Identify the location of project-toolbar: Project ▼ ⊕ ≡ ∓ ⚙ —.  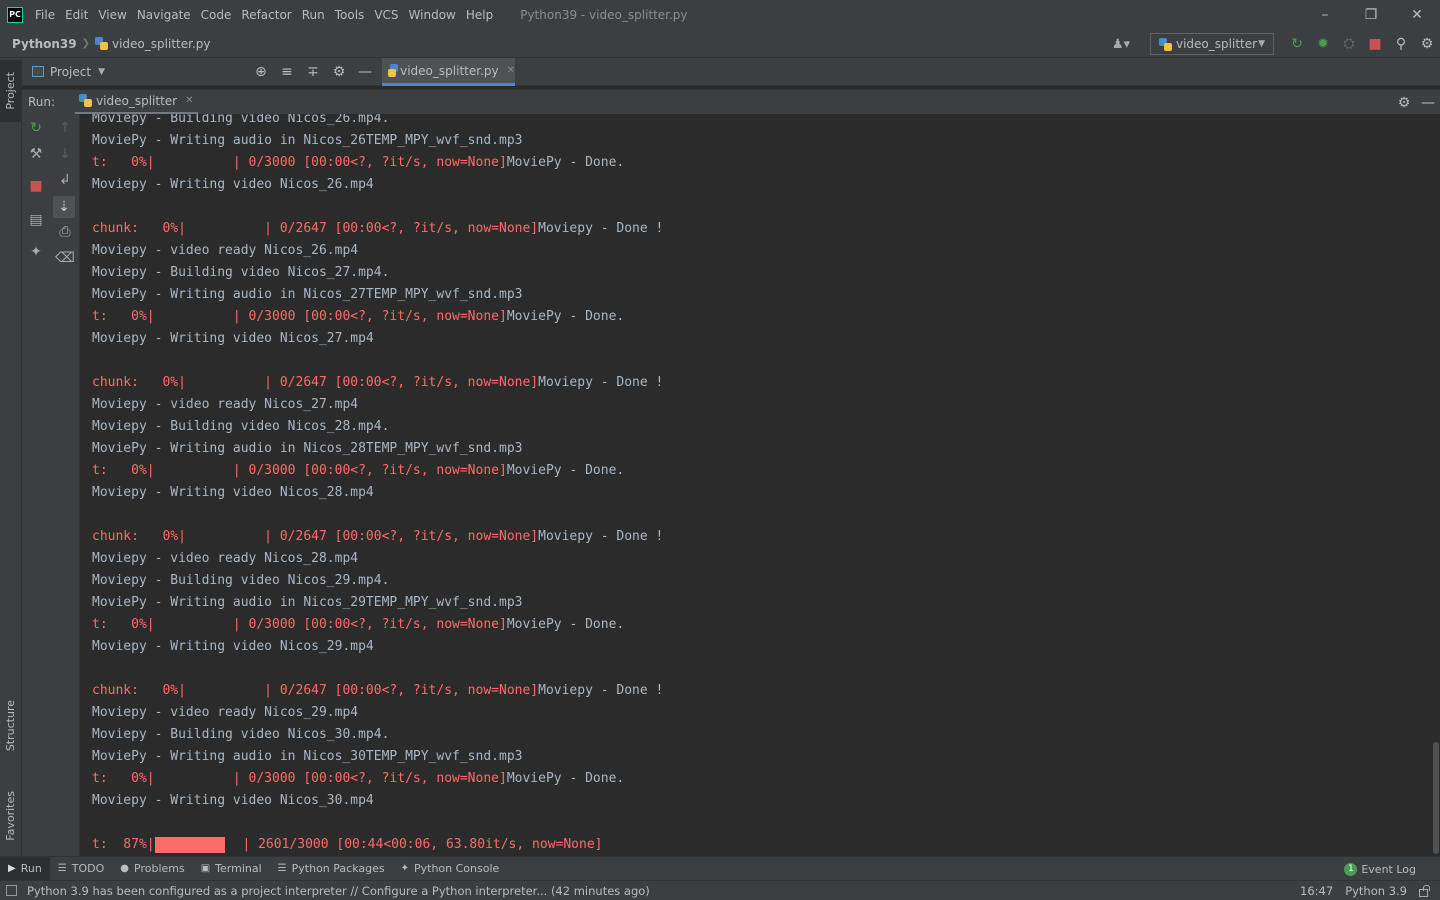
(200, 72).